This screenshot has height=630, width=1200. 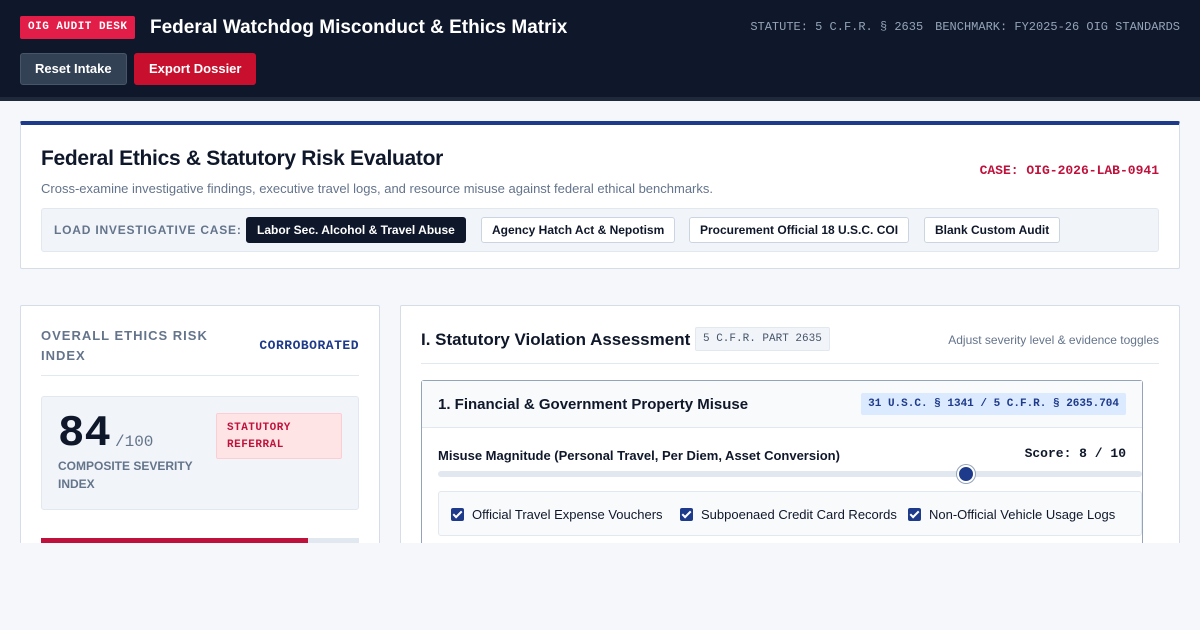 I want to click on case-button-blank-audit: Blank Custom Audit, so click(x=992, y=230).